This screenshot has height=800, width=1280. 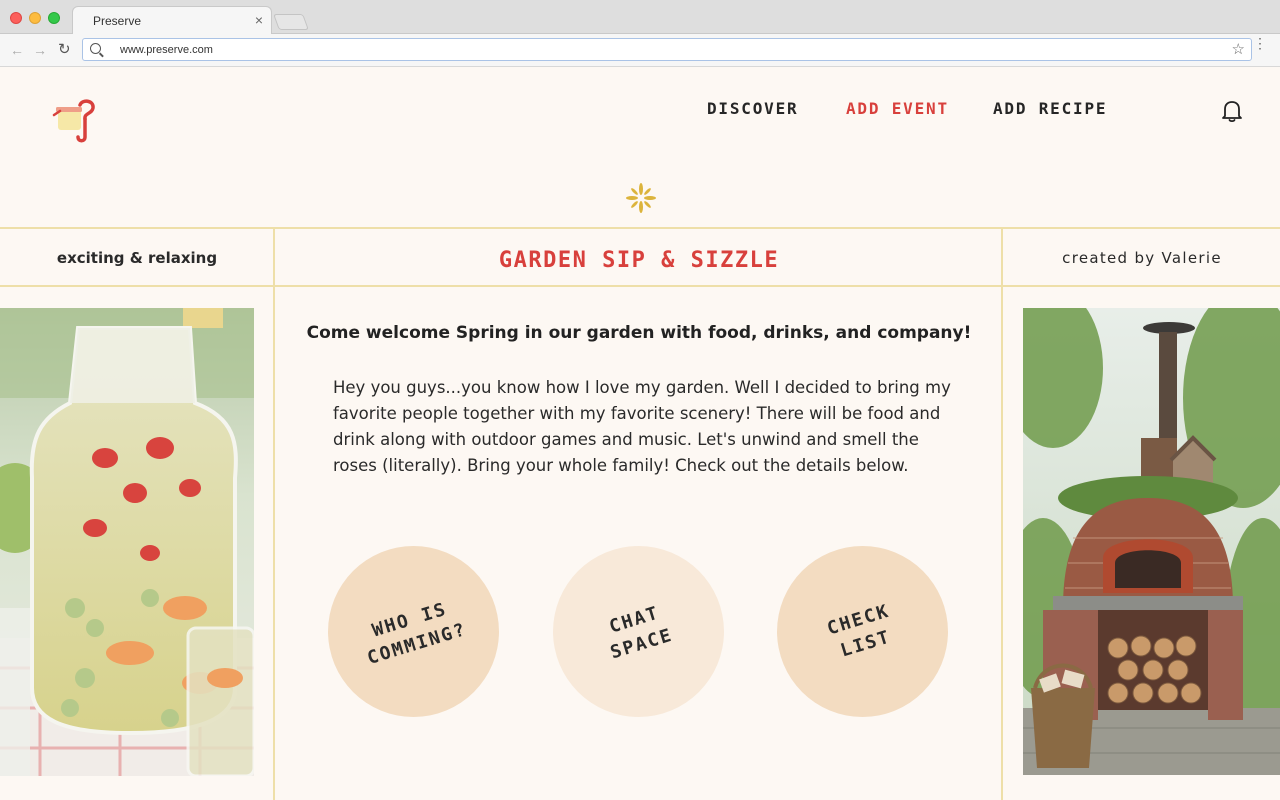 I want to click on back-arrow-icon: ←, so click(x=17, y=50).